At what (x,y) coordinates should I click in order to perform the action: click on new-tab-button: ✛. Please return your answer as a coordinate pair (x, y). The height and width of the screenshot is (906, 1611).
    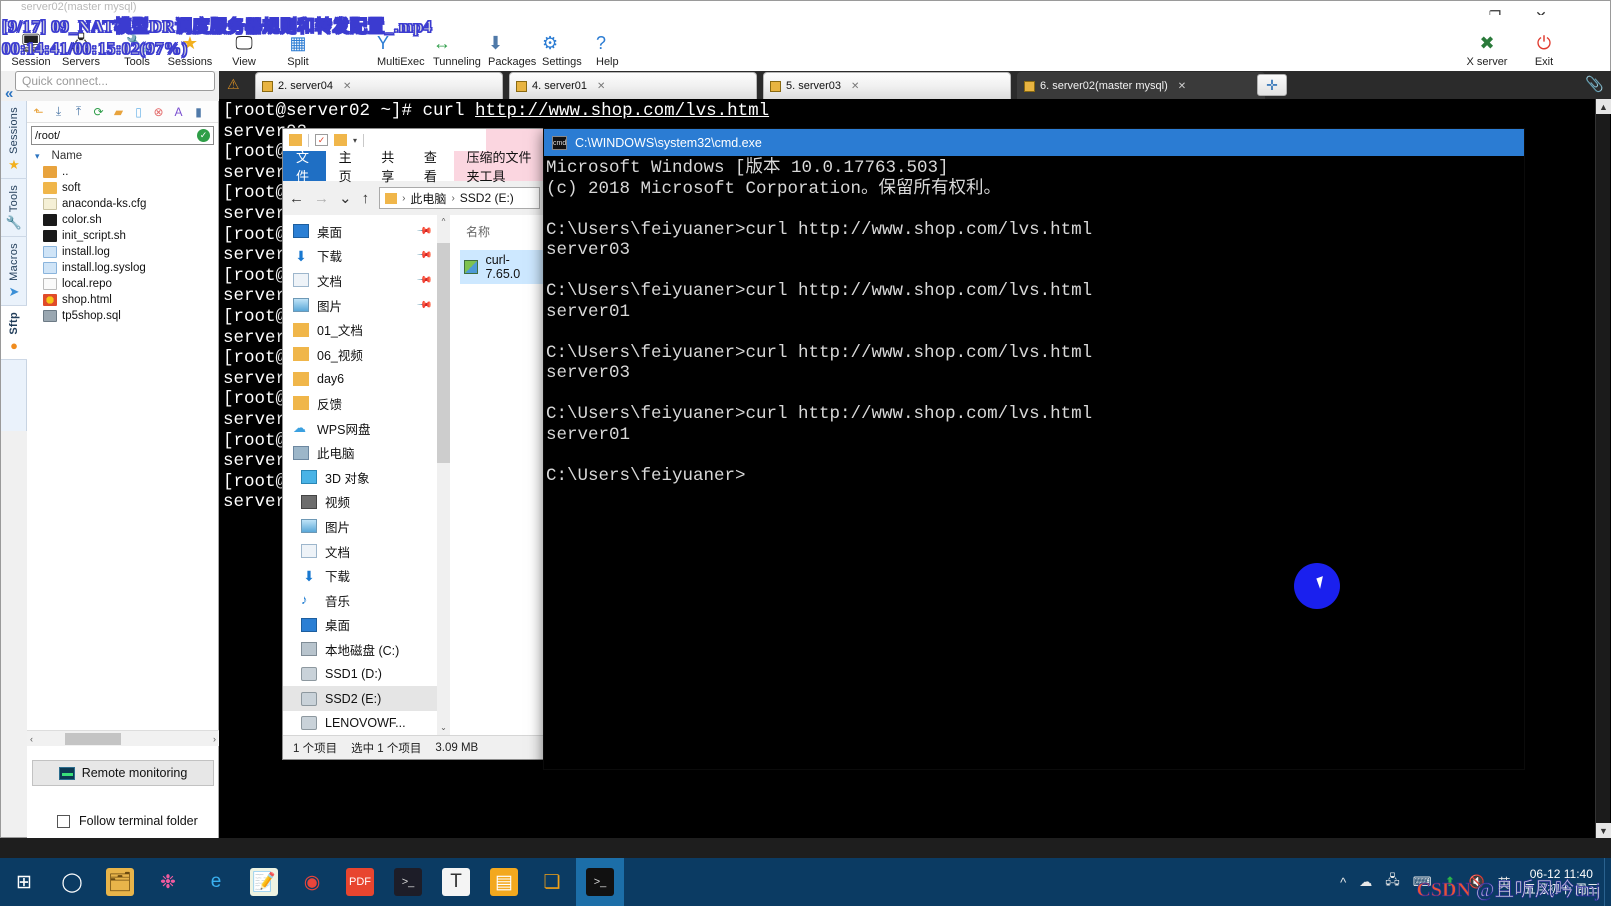
    Looking at the image, I should click on (1272, 85).